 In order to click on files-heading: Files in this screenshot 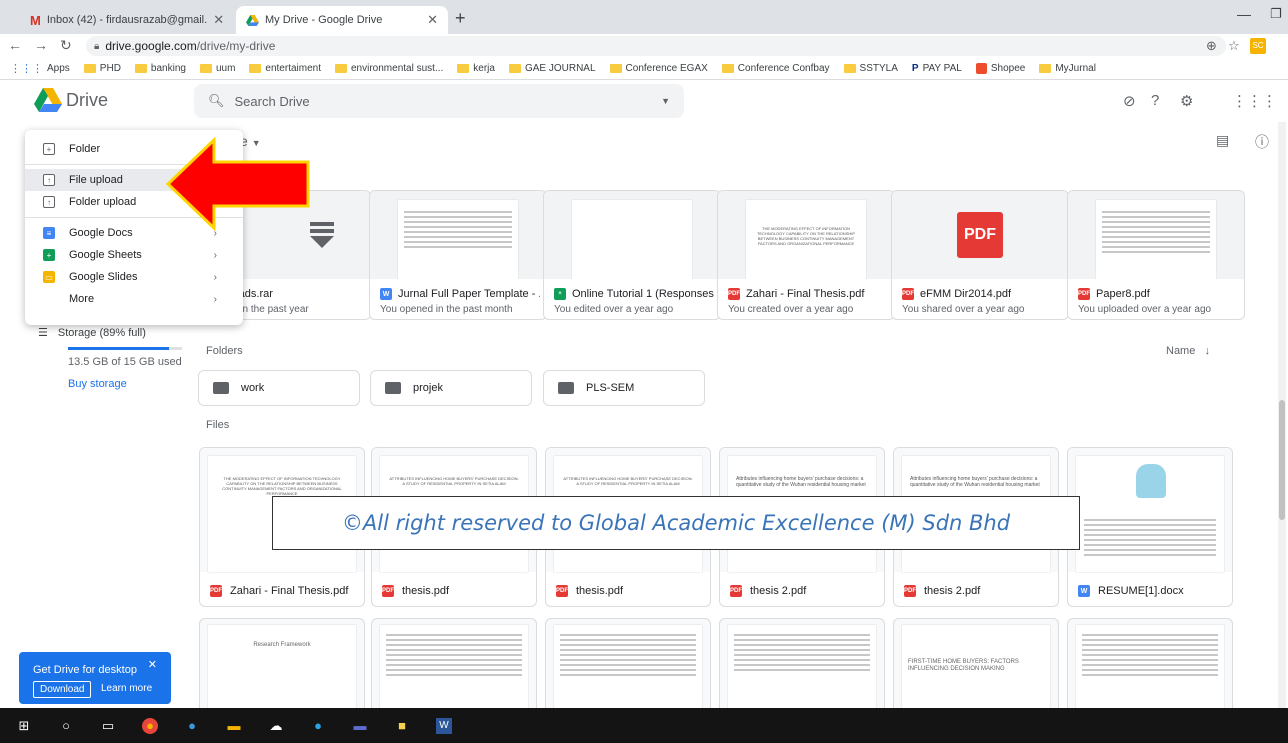, I will do `click(218, 425)`.